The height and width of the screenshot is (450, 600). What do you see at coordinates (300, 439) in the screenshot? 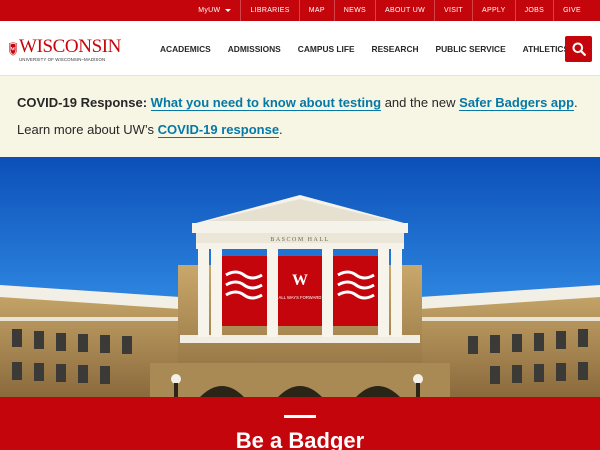
I see `feature-heading: Be a Badger` at bounding box center [300, 439].